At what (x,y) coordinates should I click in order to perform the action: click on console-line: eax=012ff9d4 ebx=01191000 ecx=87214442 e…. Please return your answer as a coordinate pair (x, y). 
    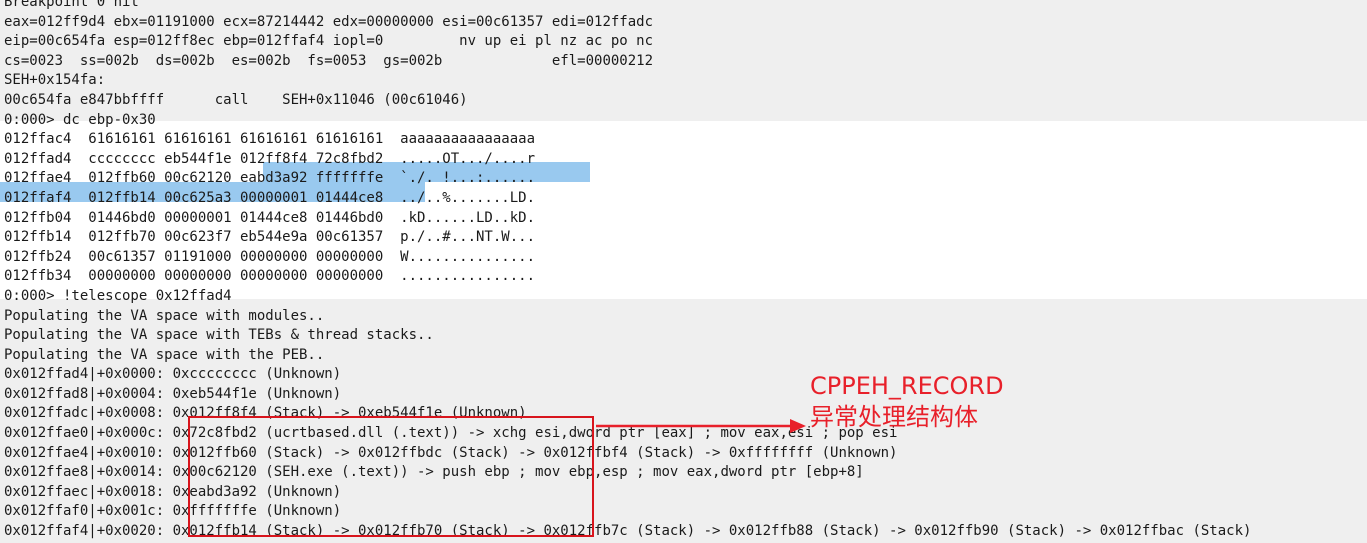
    Looking at the image, I should click on (329, 21).